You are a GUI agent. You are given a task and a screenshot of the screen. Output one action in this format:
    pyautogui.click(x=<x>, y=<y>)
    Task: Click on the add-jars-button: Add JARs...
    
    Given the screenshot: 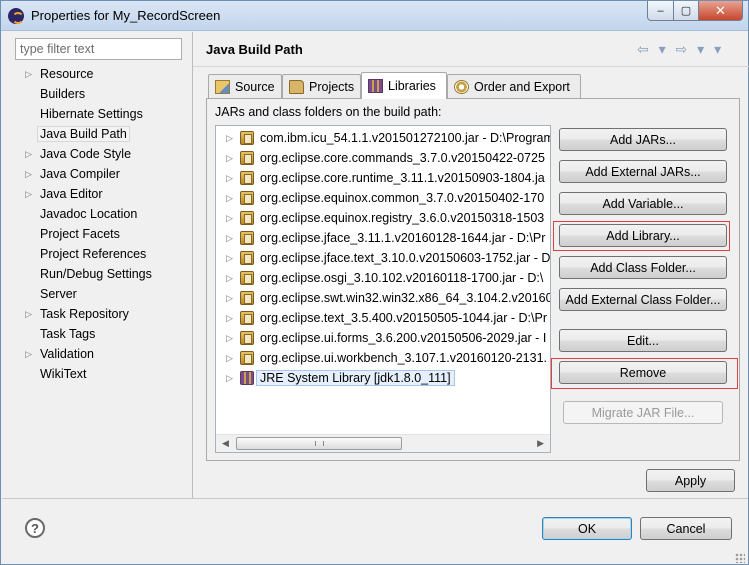 What is the action you would take?
    pyautogui.click(x=643, y=139)
    